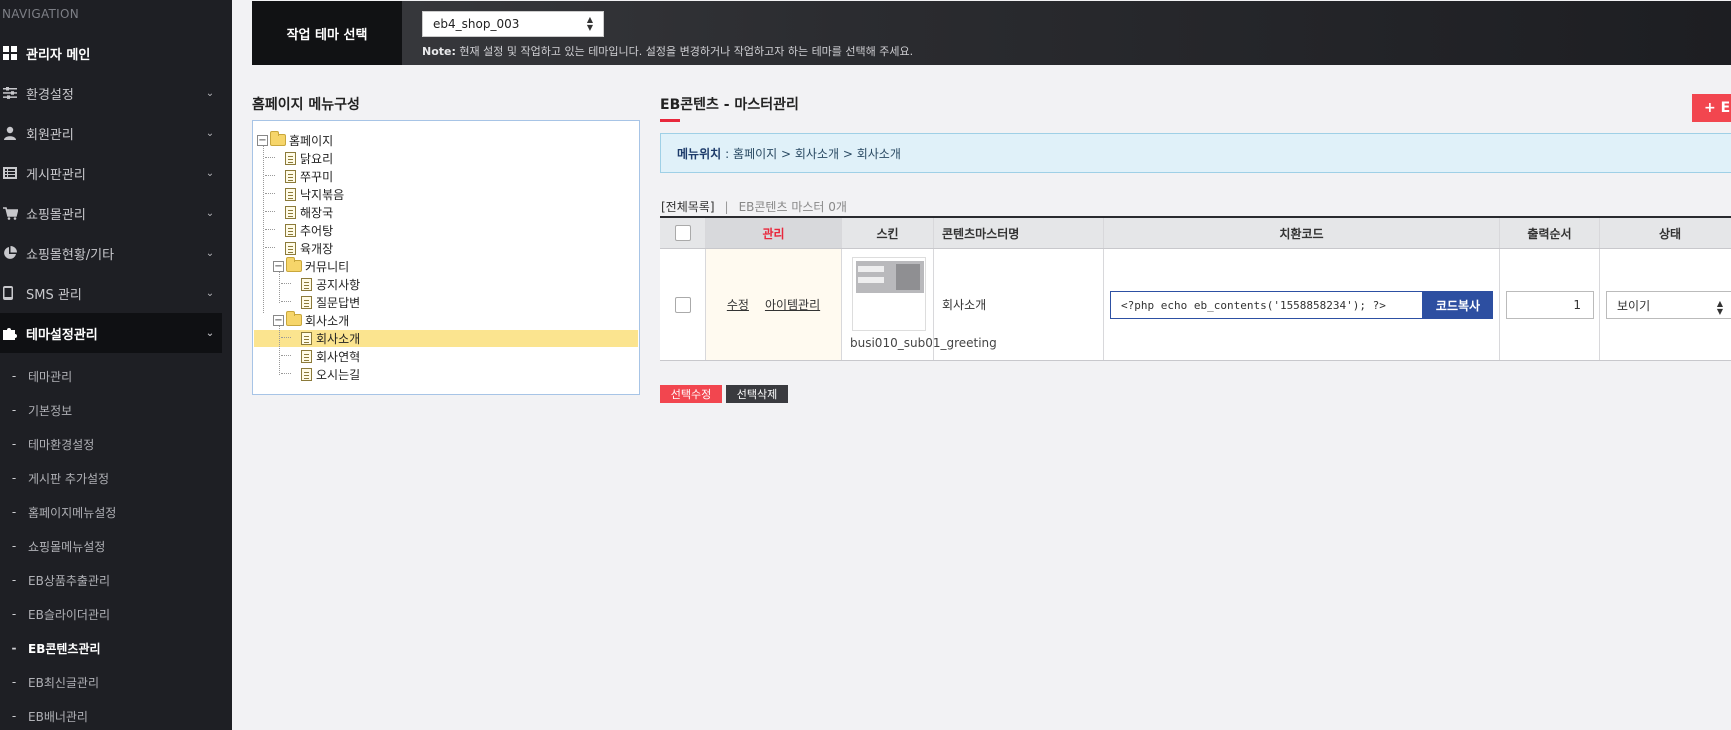 The width and height of the screenshot is (1731, 730). Describe the element at coordinates (111, 253) in the screenshot. I see `sidebar-item-shop-status: 쇼핑몰현황/기타 ⌄` at that location.